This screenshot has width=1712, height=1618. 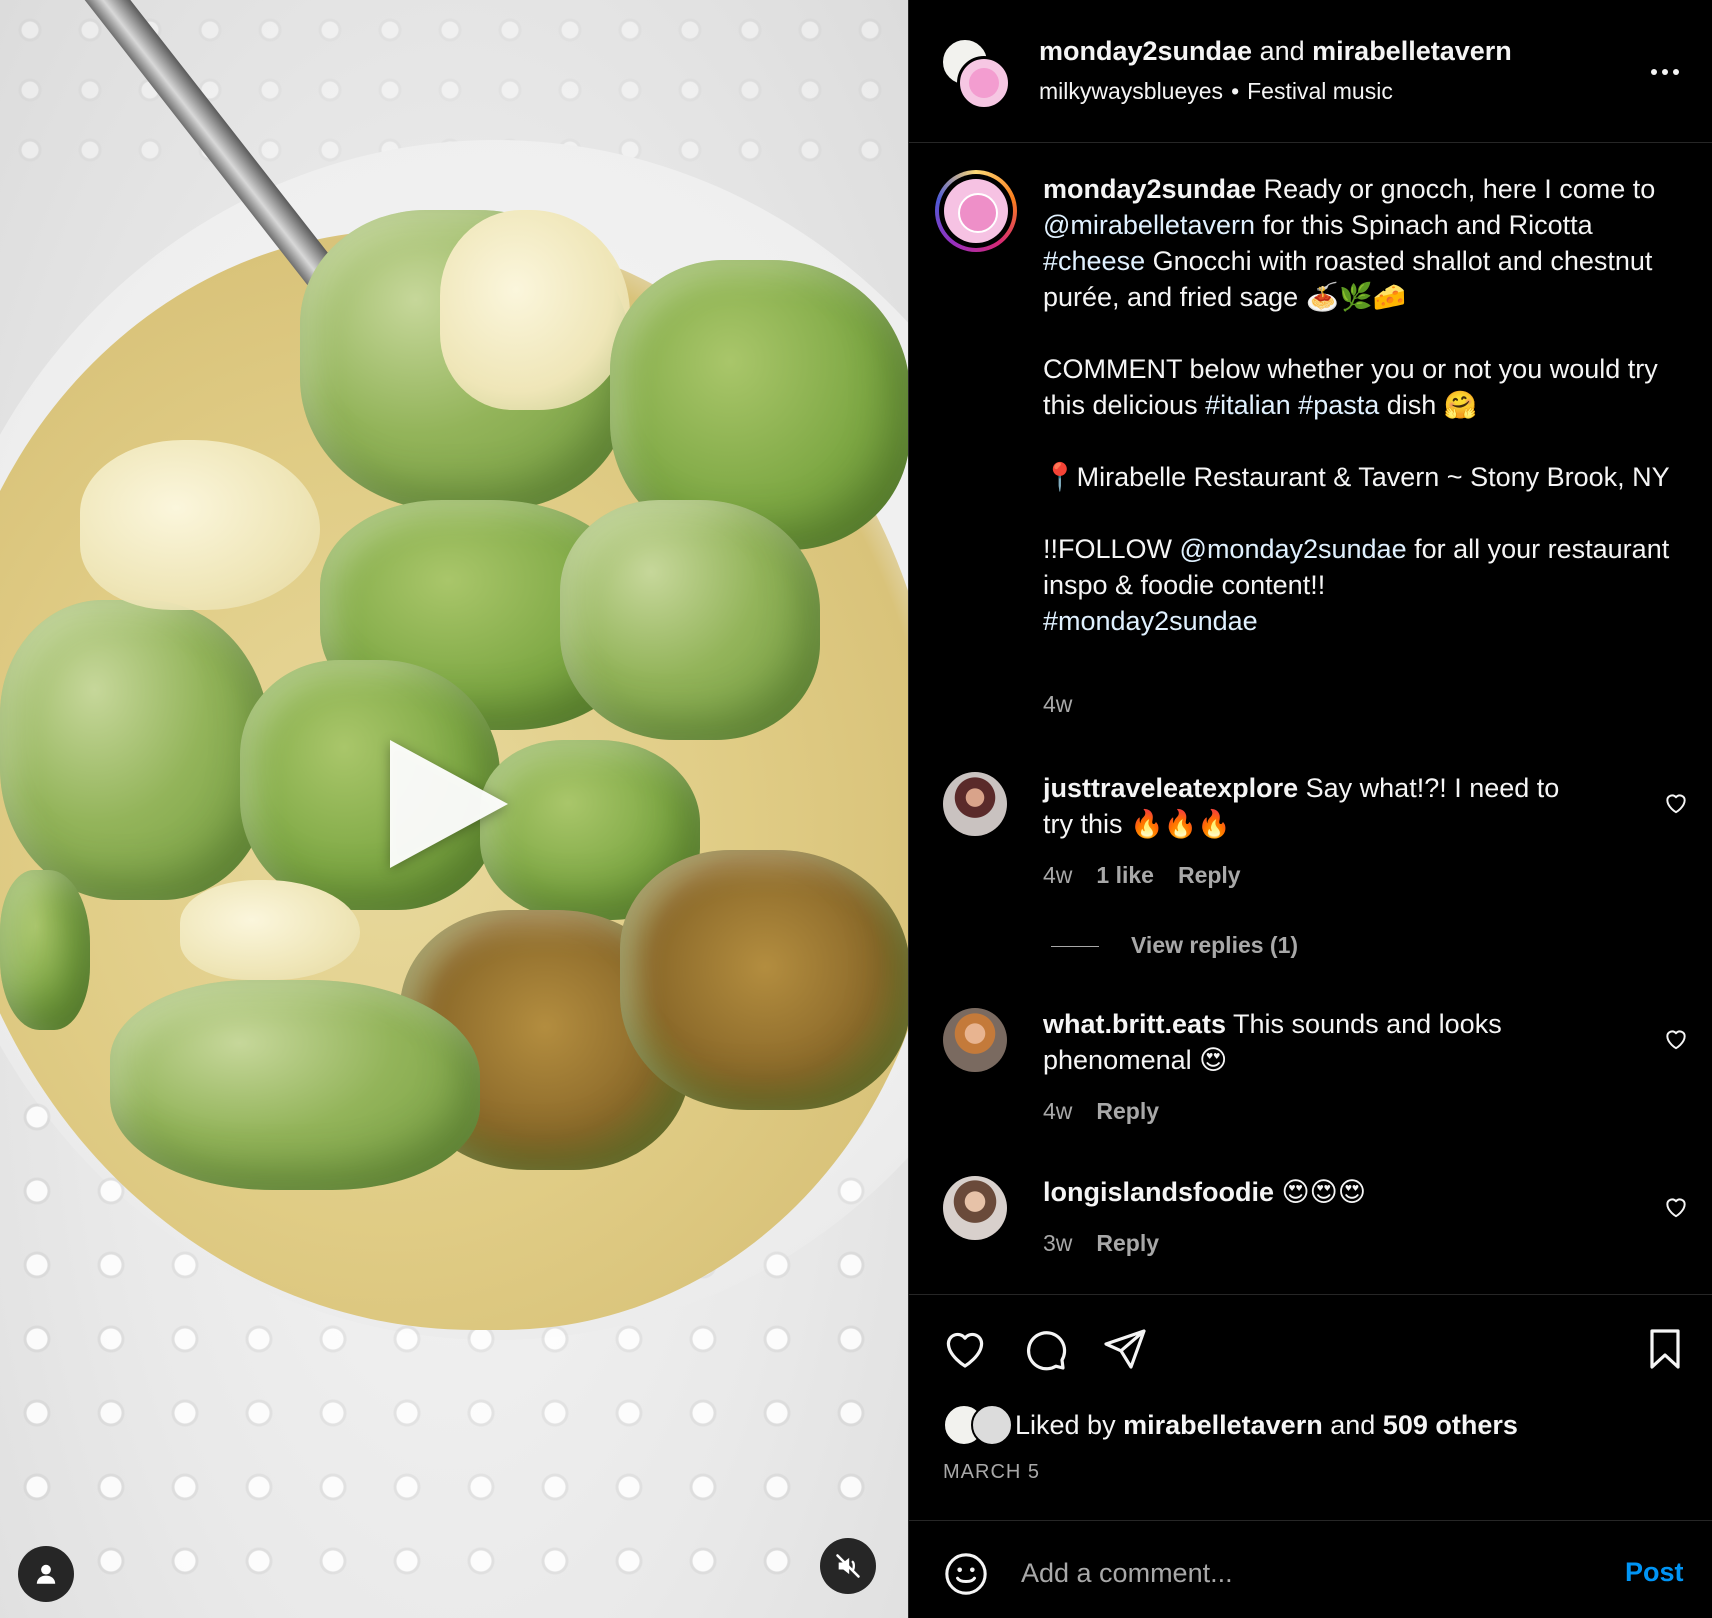 I want to click on more-horizontal-icon, so click(x=1665, y=72).